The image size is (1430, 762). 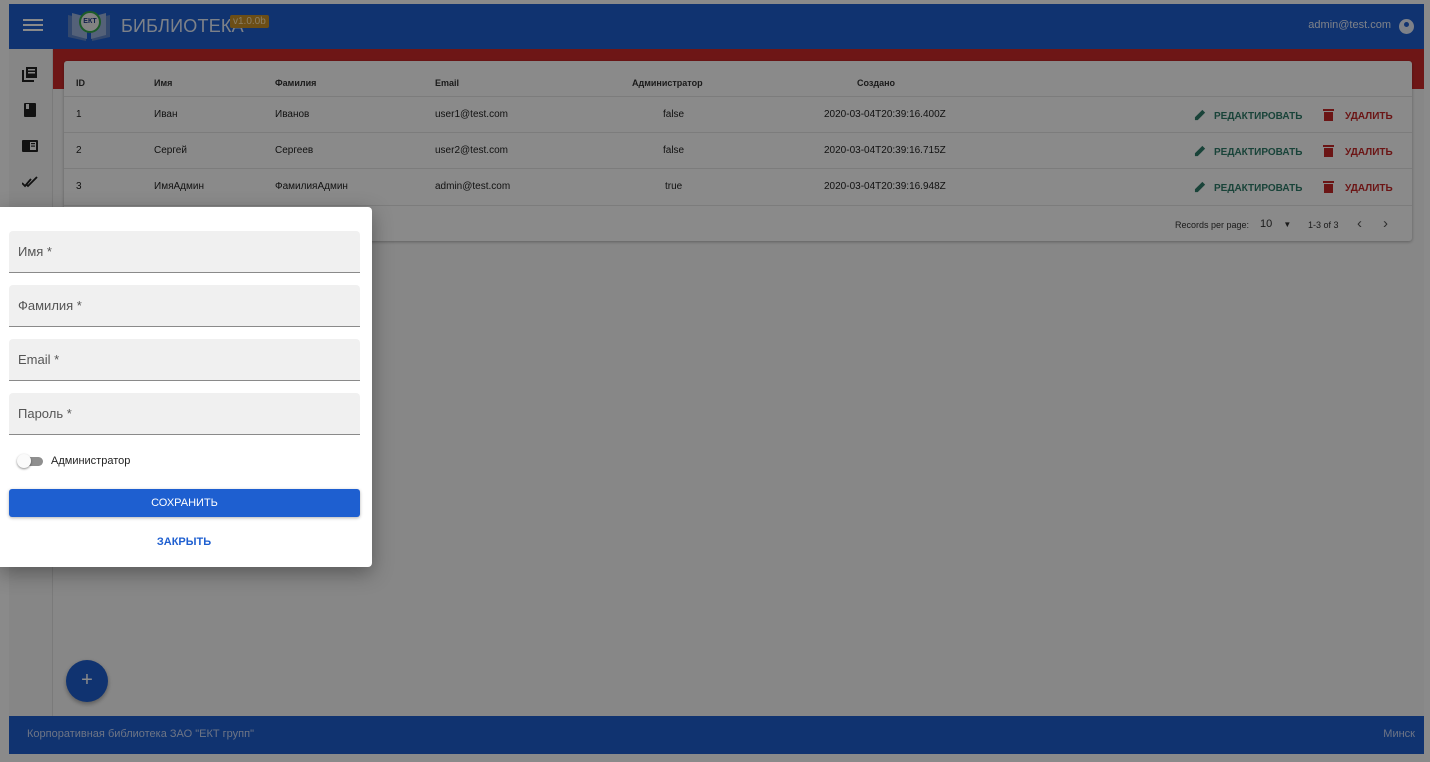 I want to click on first-name-input, so click(x=186, y=252).